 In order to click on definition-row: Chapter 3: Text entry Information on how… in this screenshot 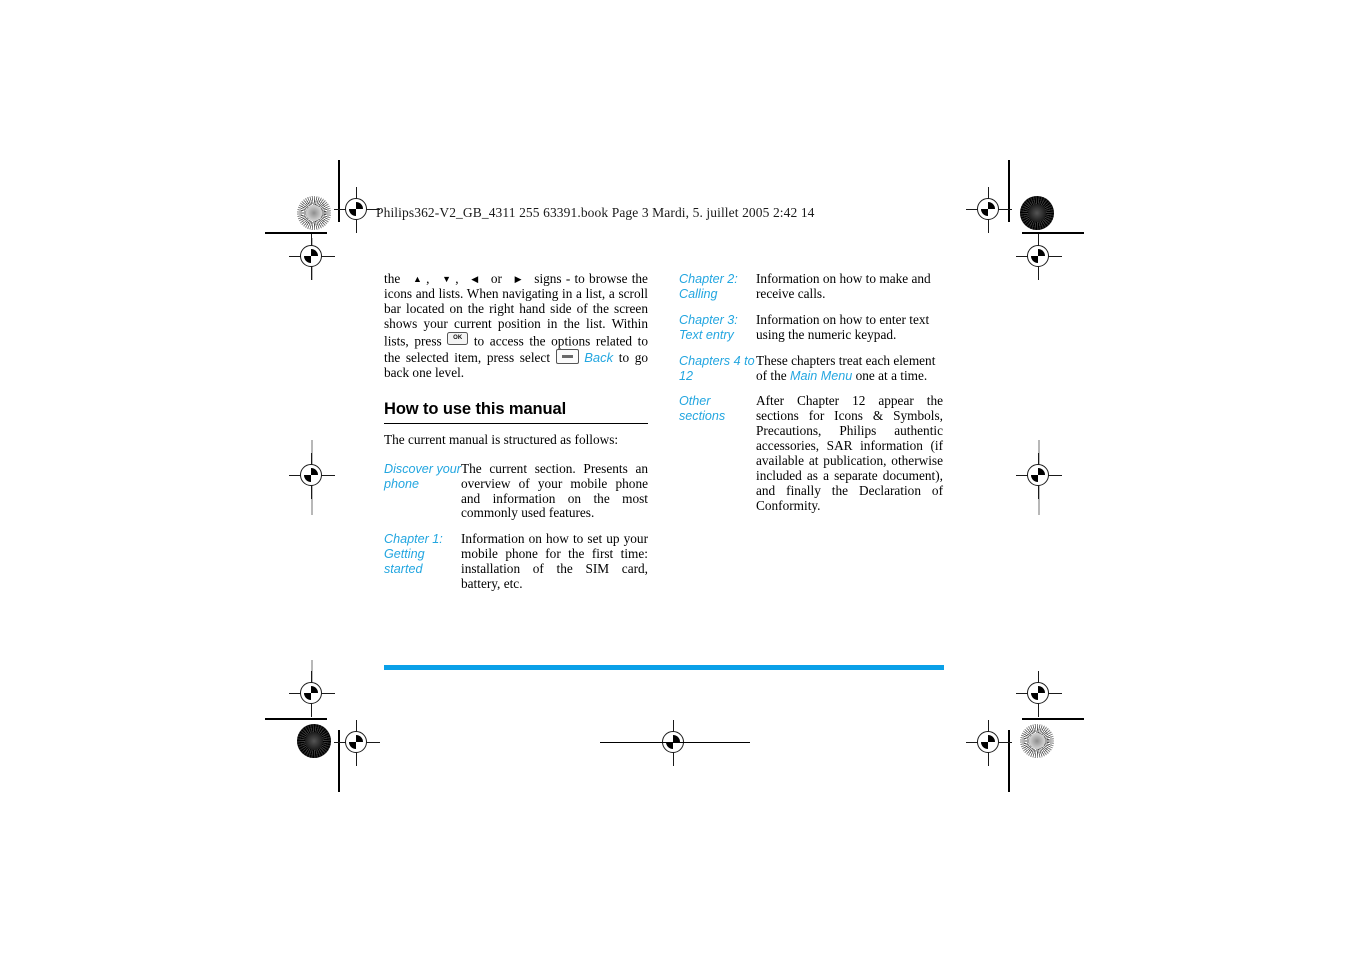, I will do `click(811, 327)`.